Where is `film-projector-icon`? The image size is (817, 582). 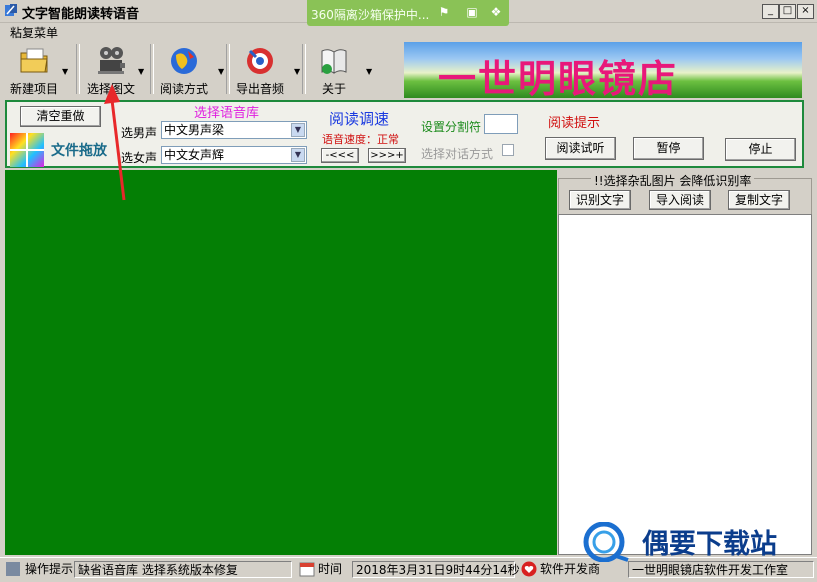 film-projector-icon is located at coordinates (111, 60).